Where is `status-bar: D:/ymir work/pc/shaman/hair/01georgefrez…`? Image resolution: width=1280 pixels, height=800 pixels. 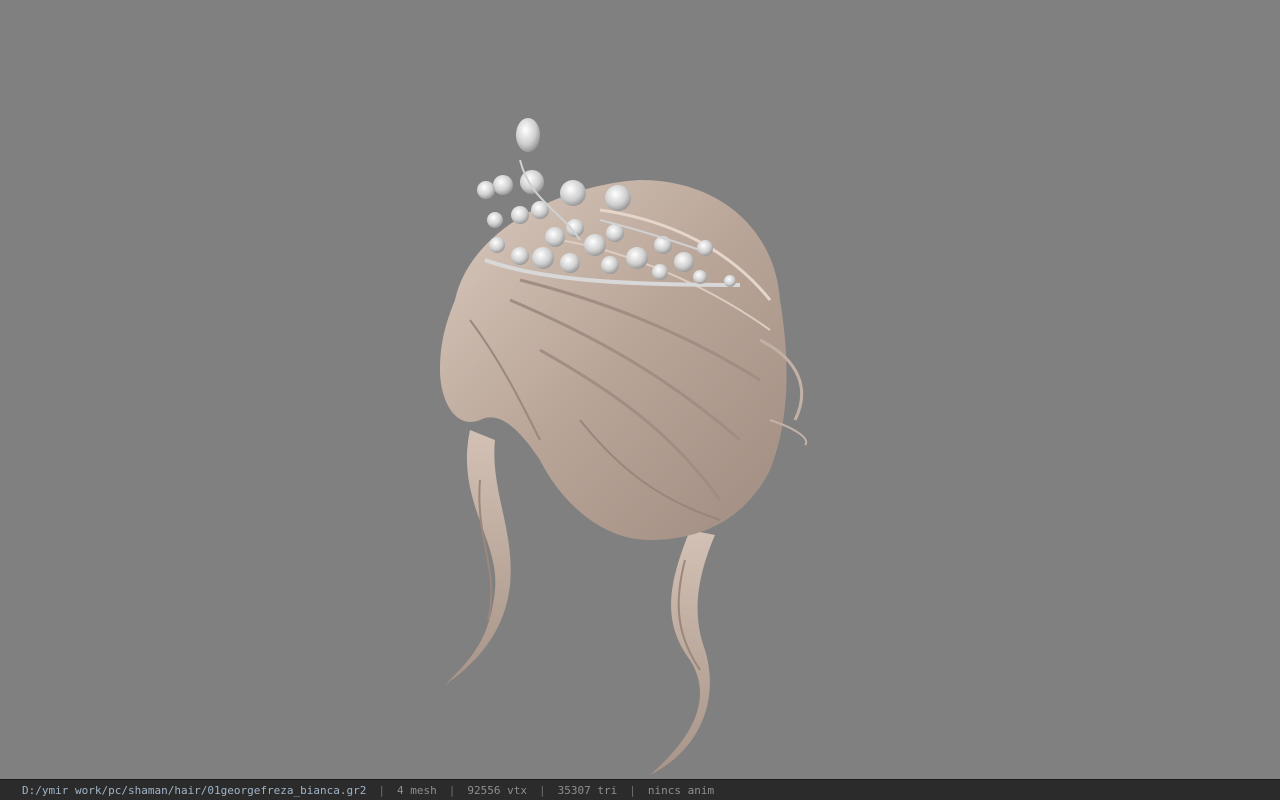
status-bar: D:/ymir work/pc/shaman/hair/01georgefrez… is located at coordinates (640, 789).